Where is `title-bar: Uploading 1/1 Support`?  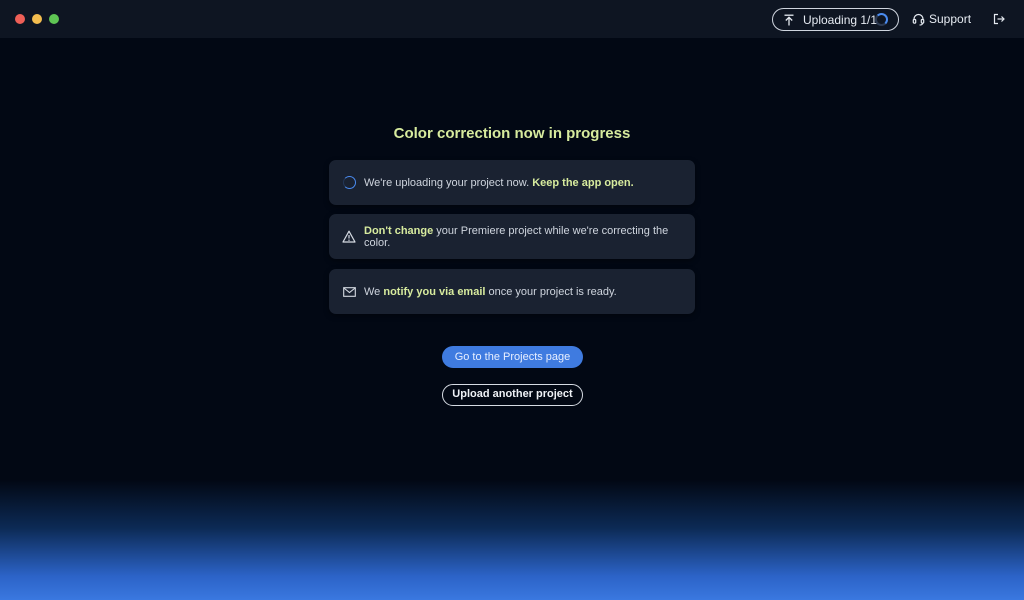 title-bar: Uploading 1/1 Support is located at coordinates (512, 19).